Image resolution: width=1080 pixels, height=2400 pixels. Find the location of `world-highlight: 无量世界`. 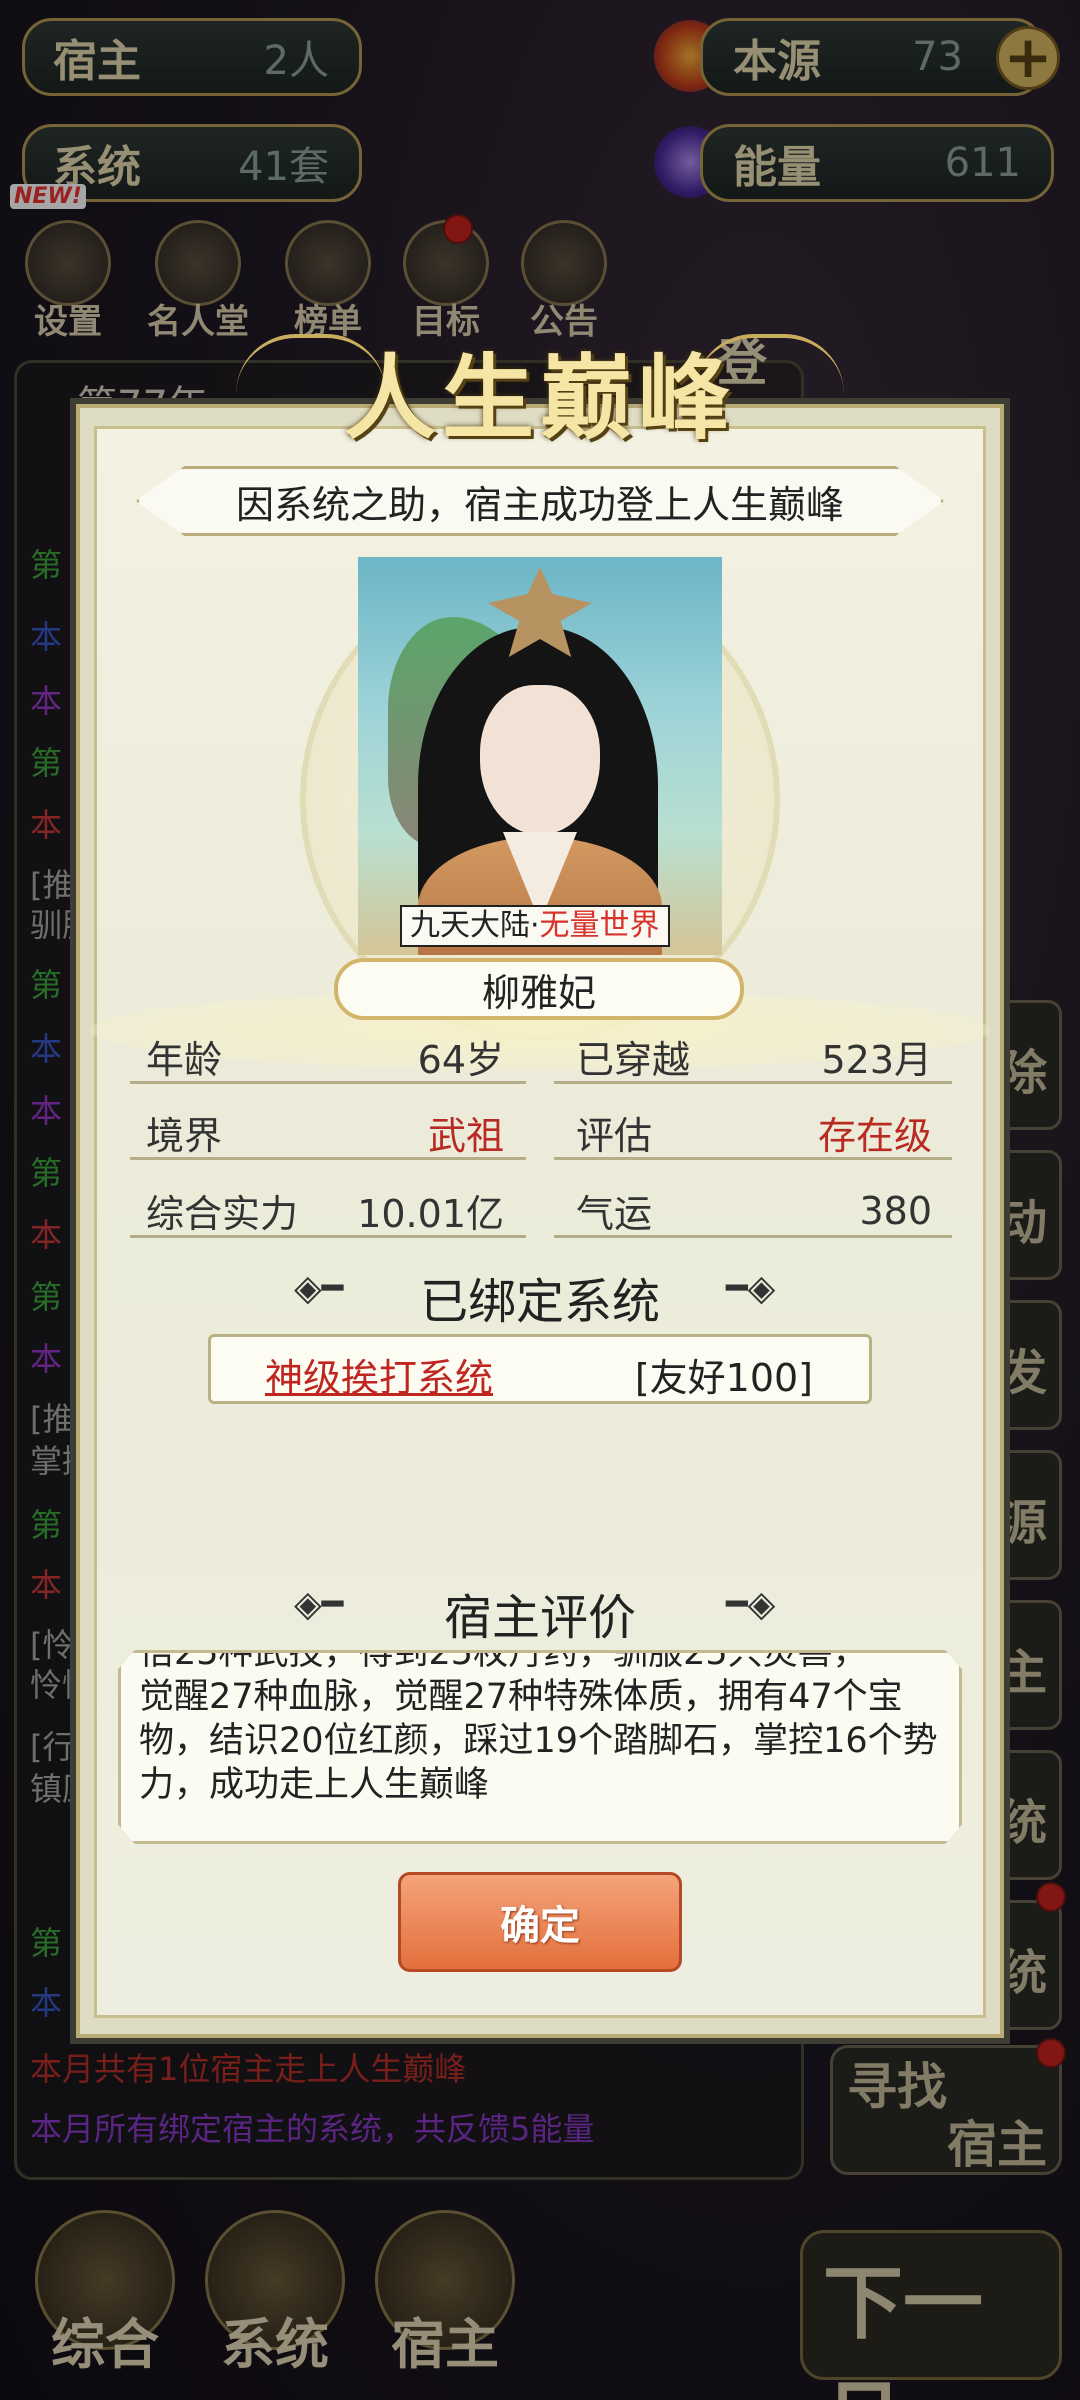

world-highlight: 无量世界 is located at coordinates (599, 925).